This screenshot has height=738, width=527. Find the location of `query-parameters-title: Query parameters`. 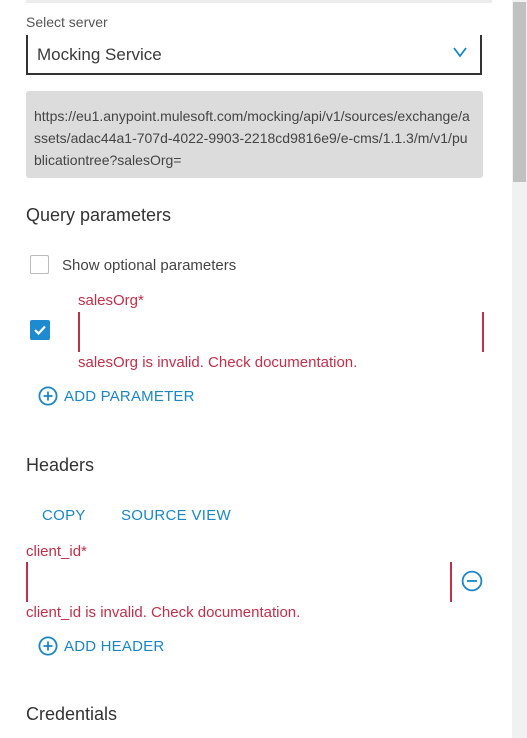

query-parameters-title: Query parameters is located at coordinates (99, 215).